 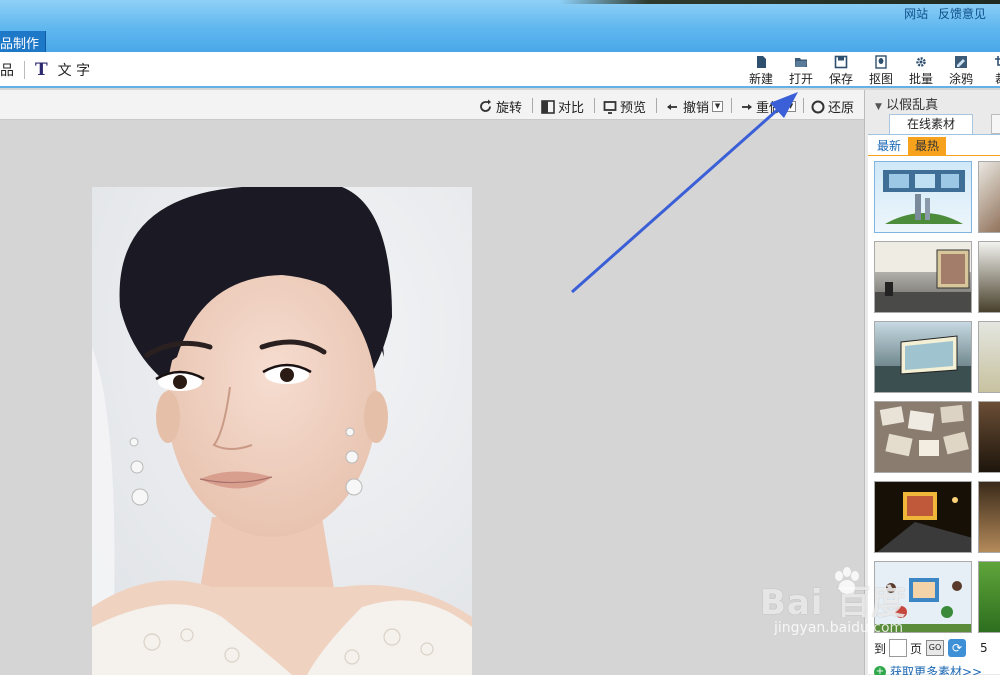 I want to click on rotate-label: 旋转, so click(x=509, y=108).